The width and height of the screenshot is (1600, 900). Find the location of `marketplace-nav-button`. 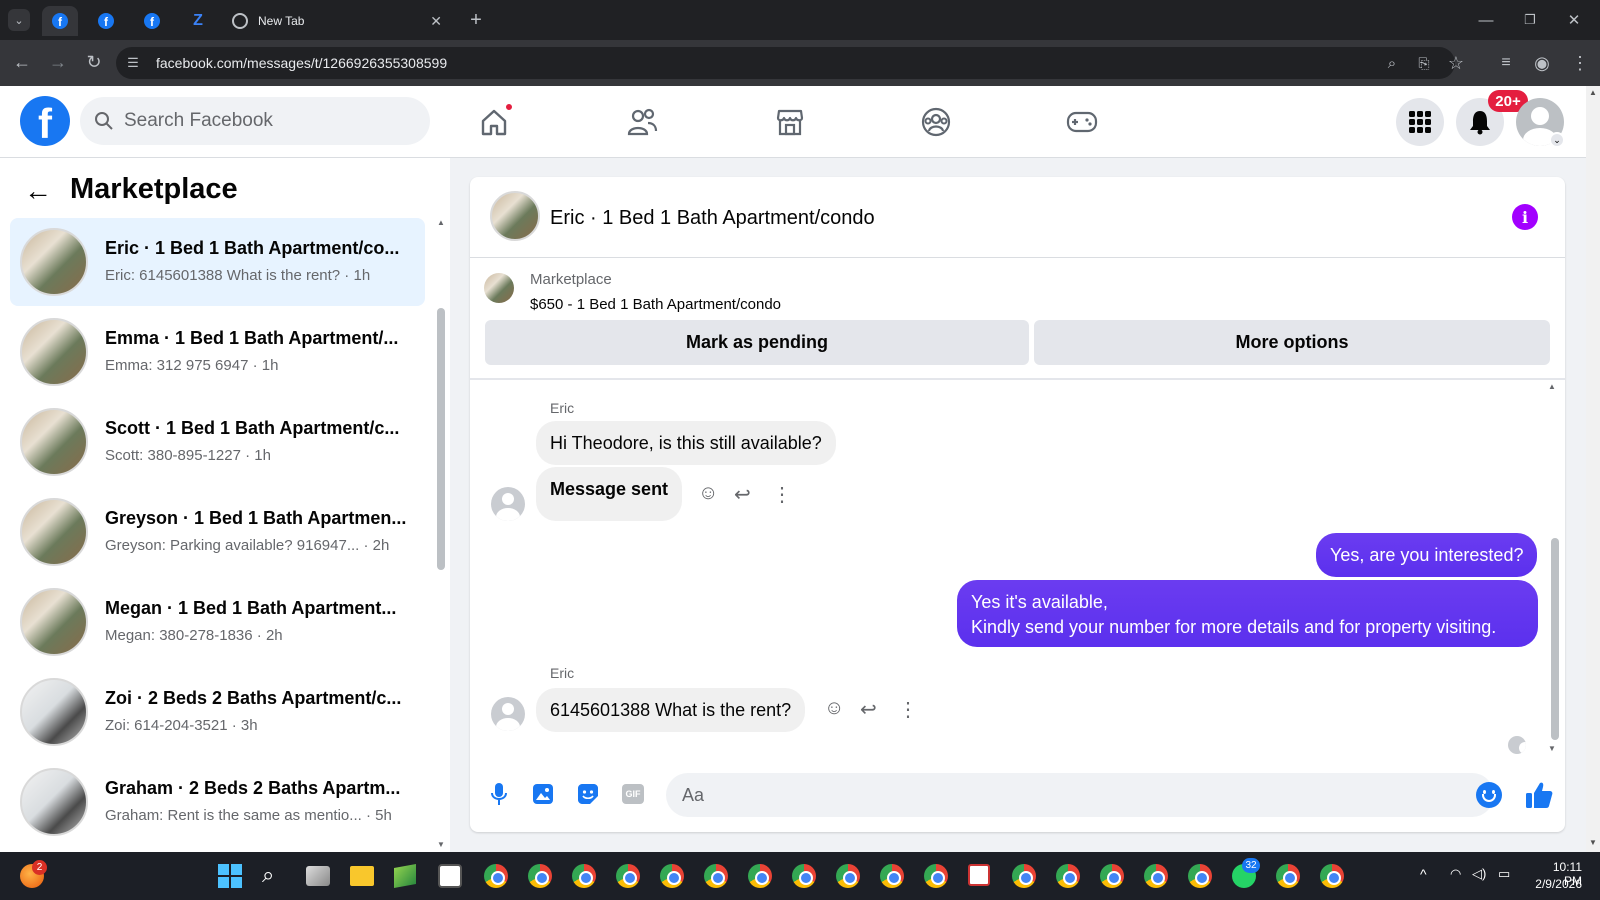

marketplace-nav-button is located at coordinates (790, 122).